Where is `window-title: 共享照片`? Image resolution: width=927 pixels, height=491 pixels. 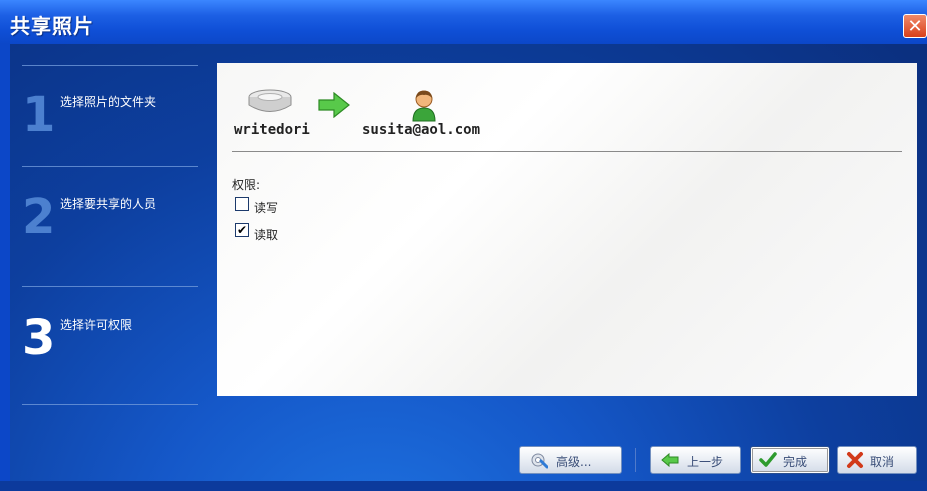 window-title: 共享照片 is located at coordinates (52, 26).